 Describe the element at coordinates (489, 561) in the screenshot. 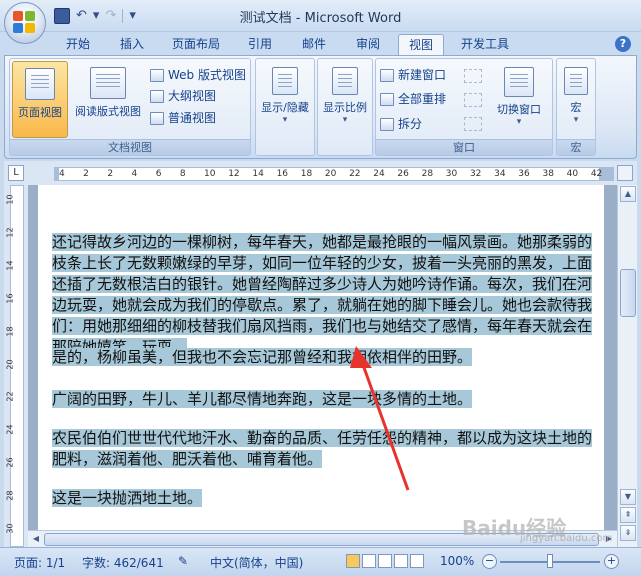

I see `zoom-out-icon: −` at that location.